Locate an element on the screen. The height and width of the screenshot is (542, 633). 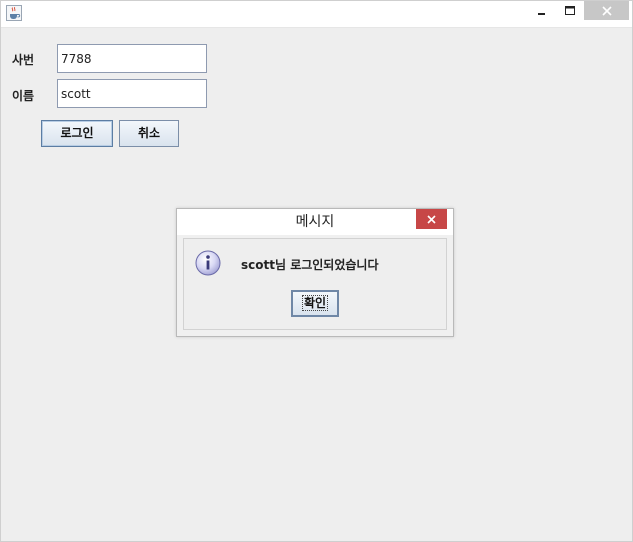
maximize-icon is located at coordinates (569, 10).